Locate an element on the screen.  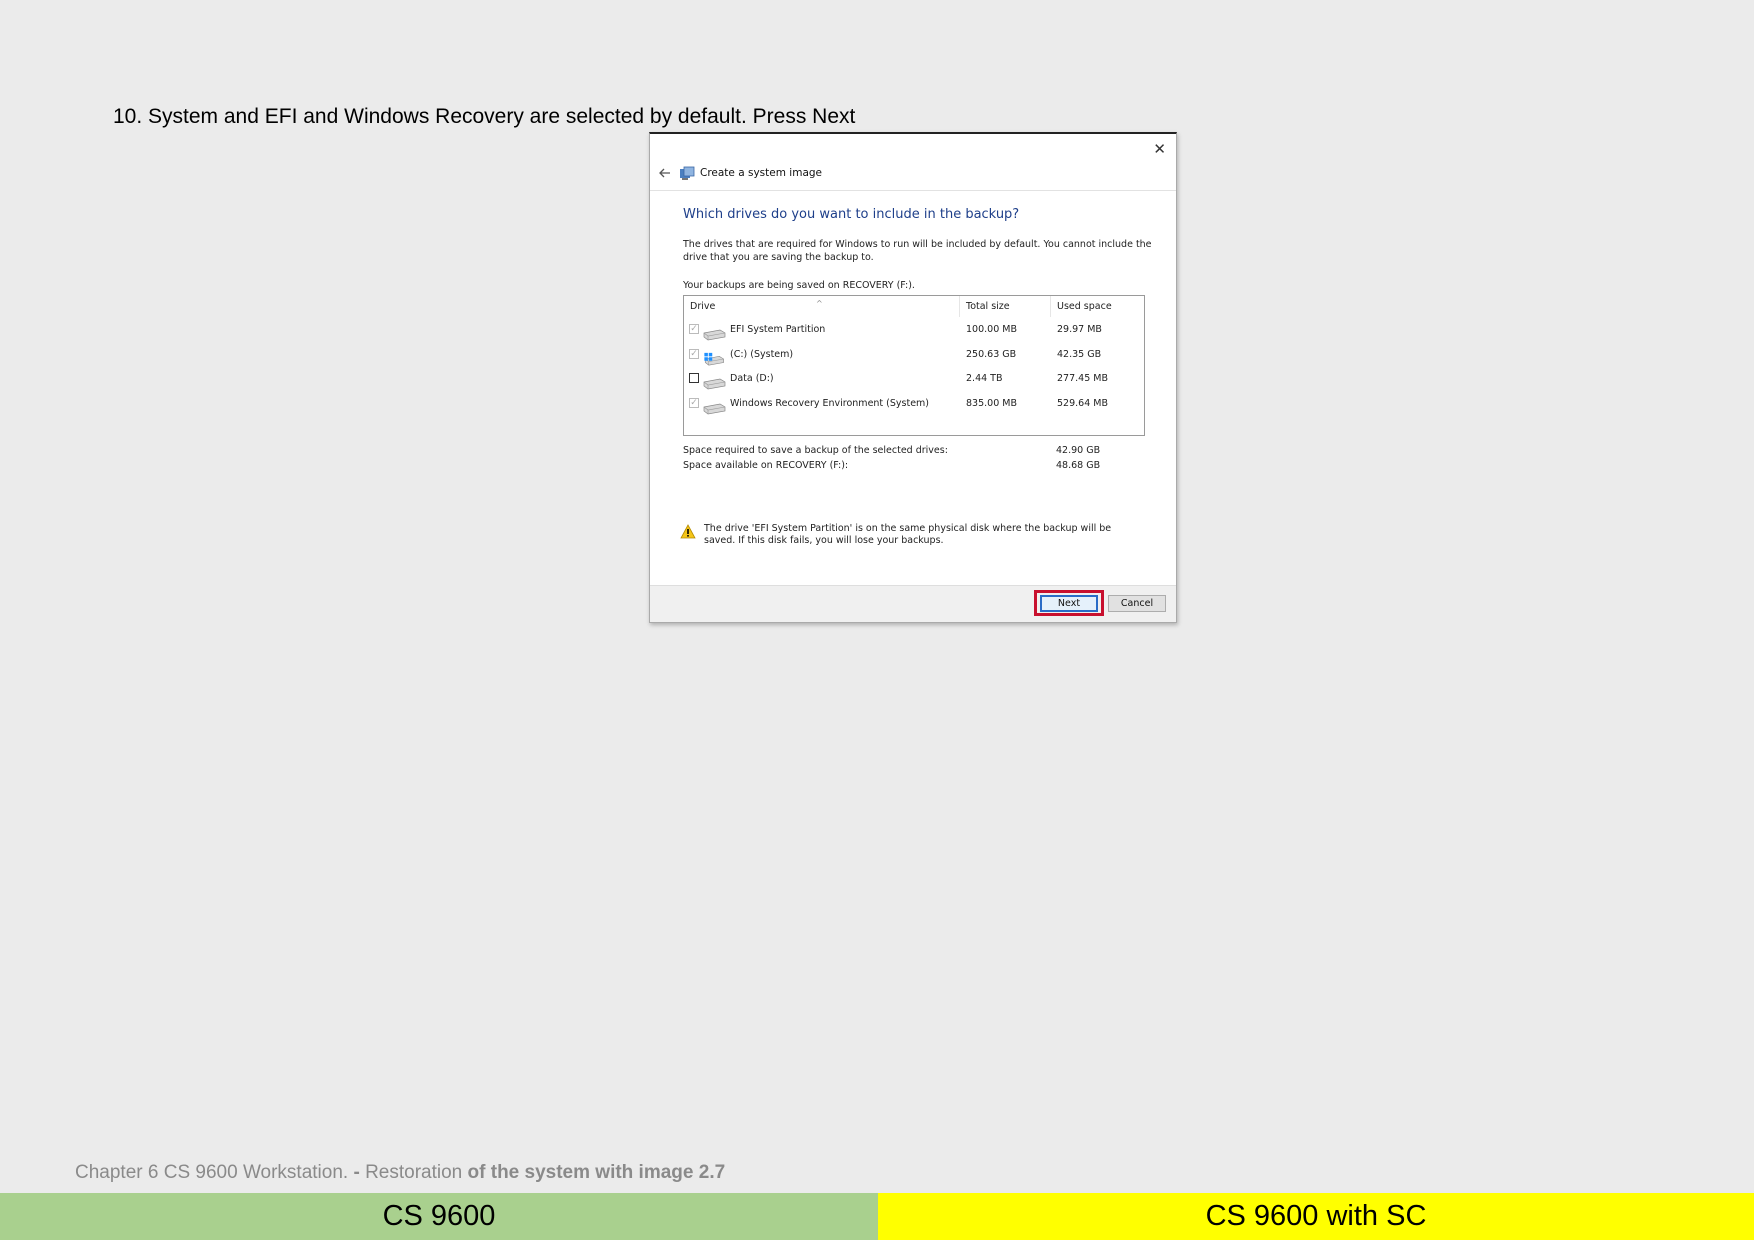
drive-total-size: 250.63 GB is located at coordinates (991, 354).